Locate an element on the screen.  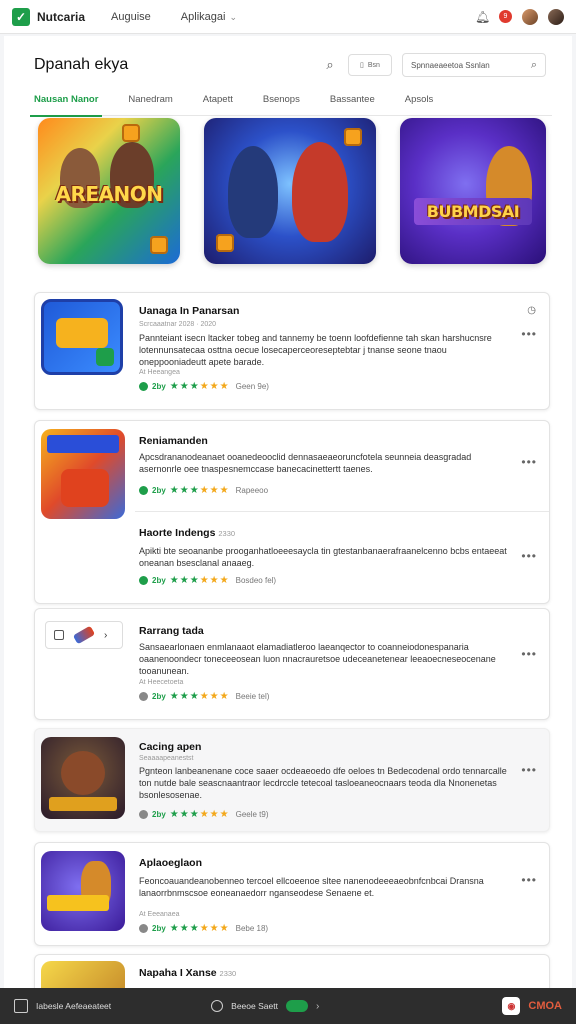
app-name: Rarrang tada is located at coordinates (171, 631).